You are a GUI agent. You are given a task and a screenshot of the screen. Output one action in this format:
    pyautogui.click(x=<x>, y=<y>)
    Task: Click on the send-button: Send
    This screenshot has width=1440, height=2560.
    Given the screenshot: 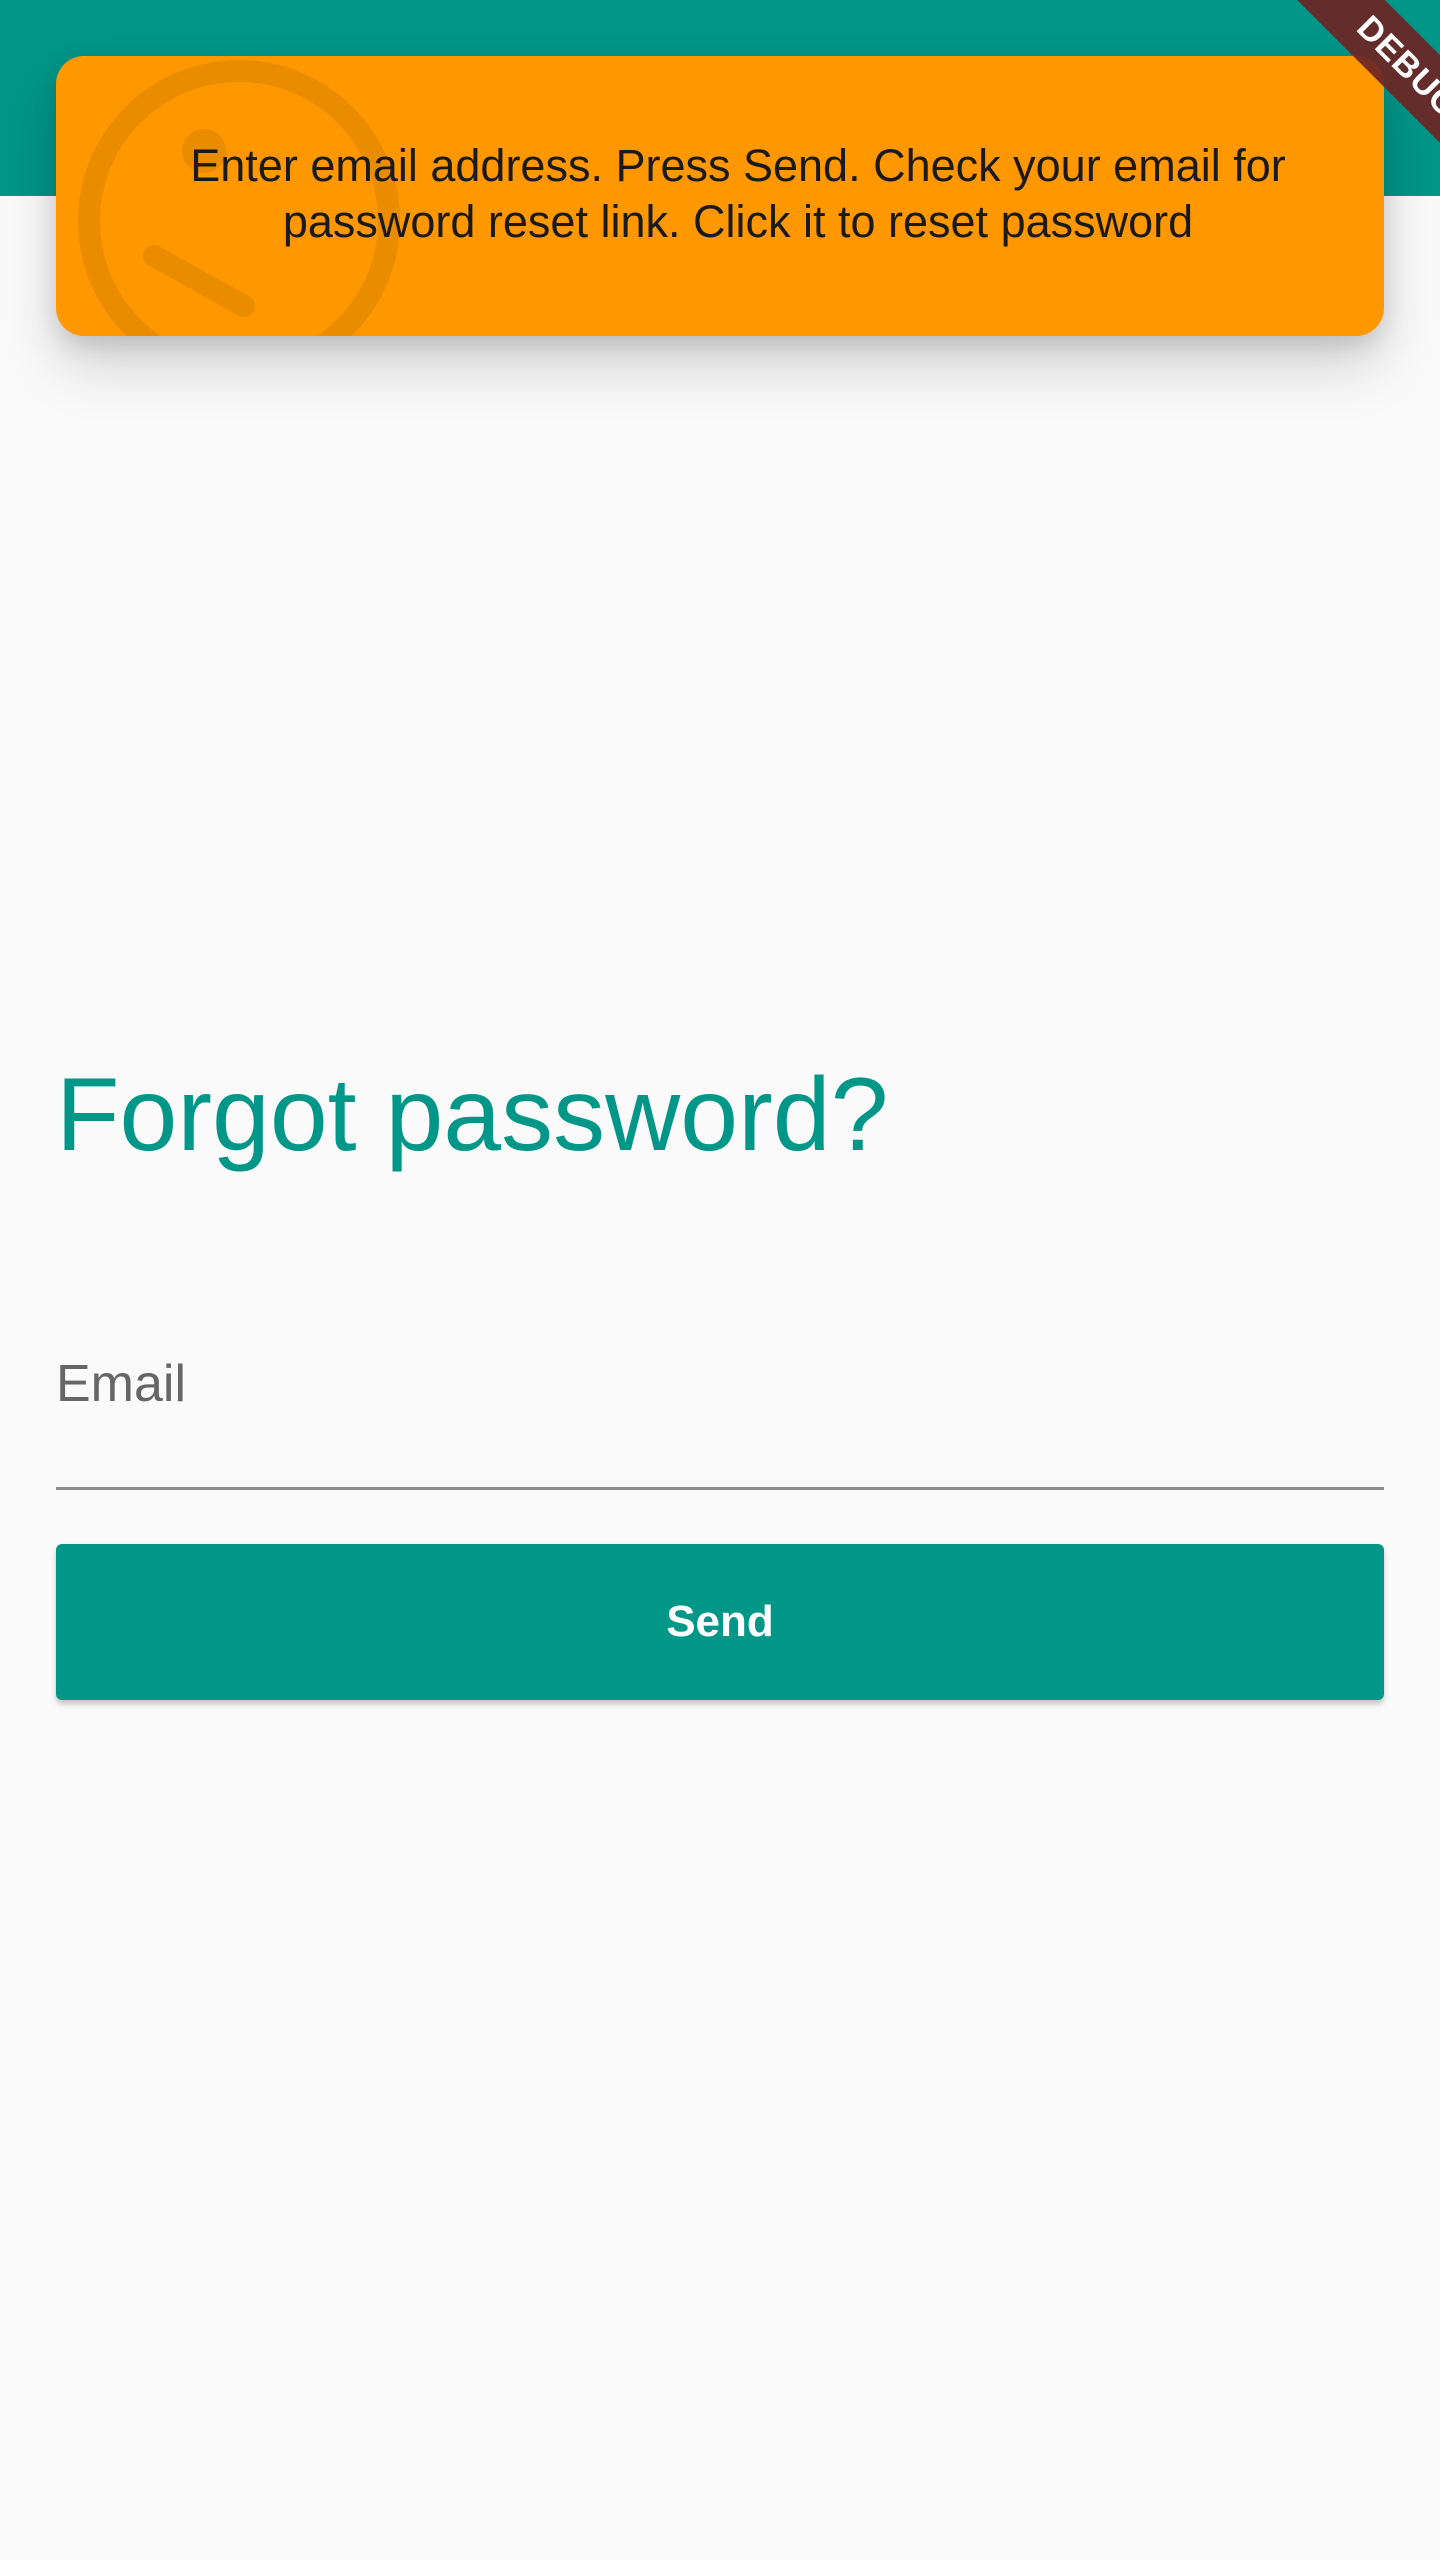 What is the action you would take?
    pyautogui.click(x=720, y=1622)
    